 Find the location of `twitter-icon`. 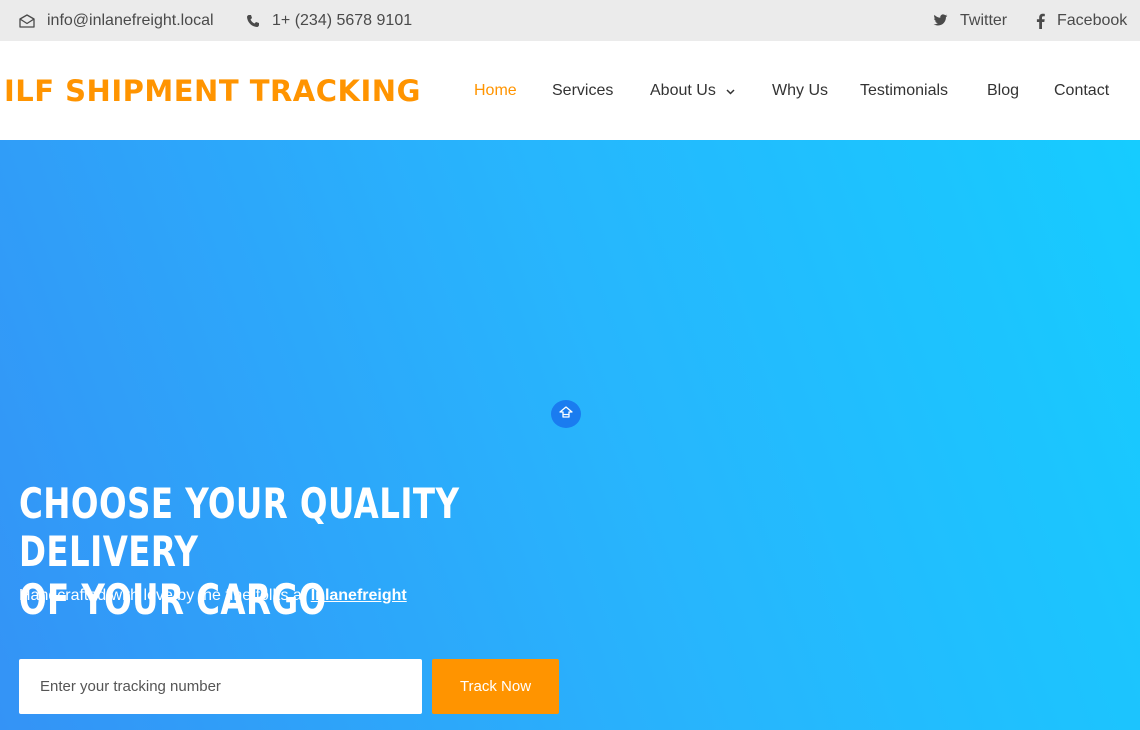

twitter-icon is located at coordinates (940, 20).